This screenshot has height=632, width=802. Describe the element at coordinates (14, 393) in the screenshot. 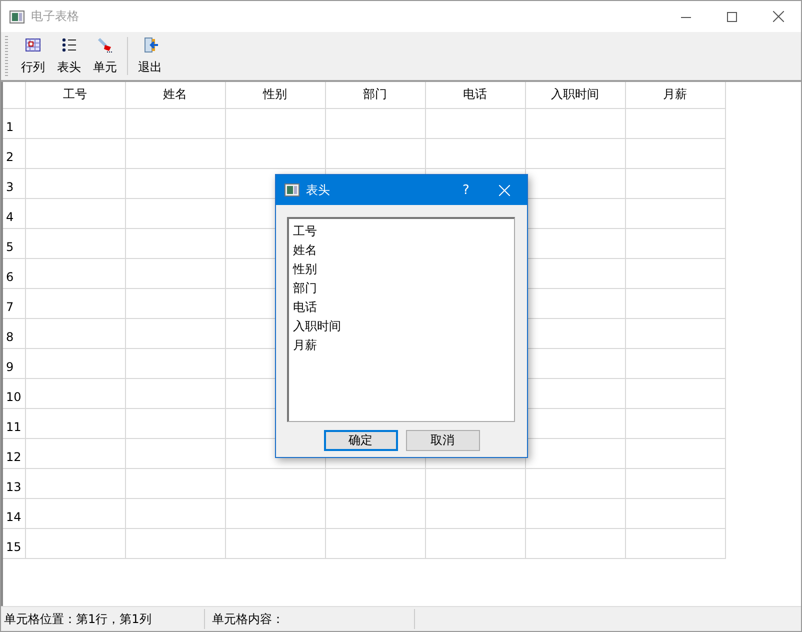

I see `row-header: 10` at that location.